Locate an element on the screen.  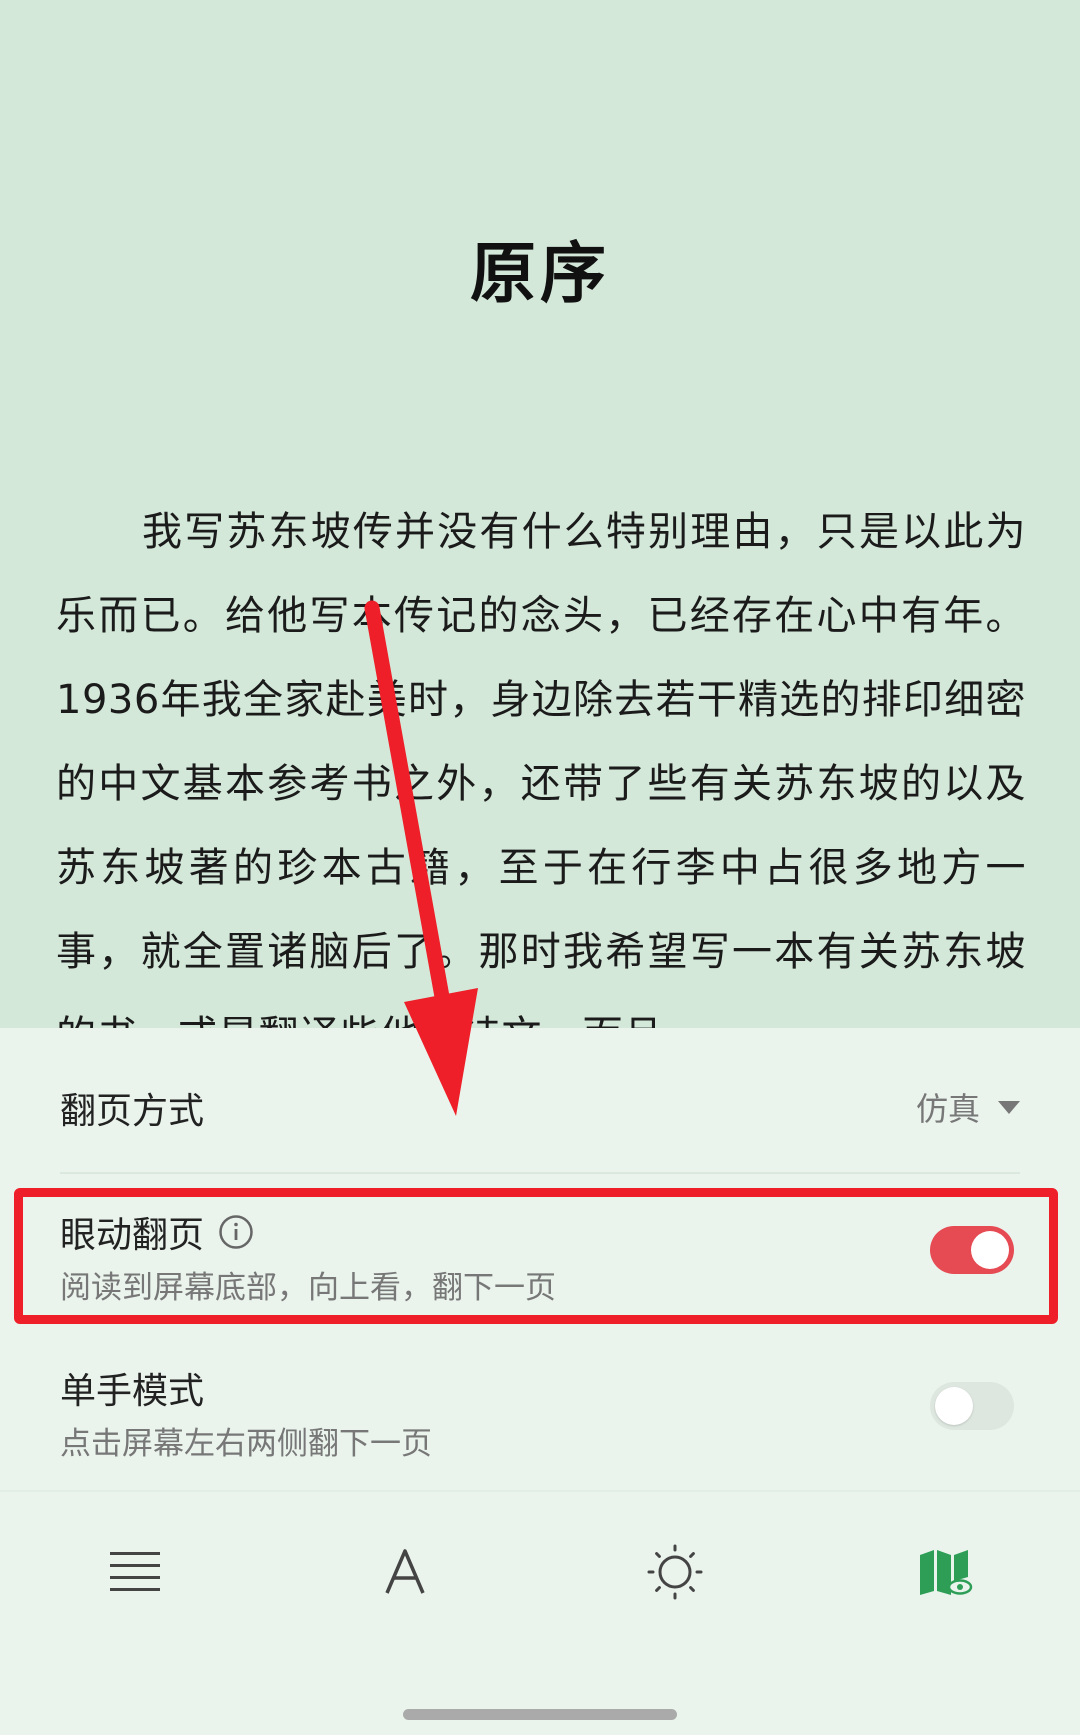
brightness-icon is located at coordinates (675, 1572).